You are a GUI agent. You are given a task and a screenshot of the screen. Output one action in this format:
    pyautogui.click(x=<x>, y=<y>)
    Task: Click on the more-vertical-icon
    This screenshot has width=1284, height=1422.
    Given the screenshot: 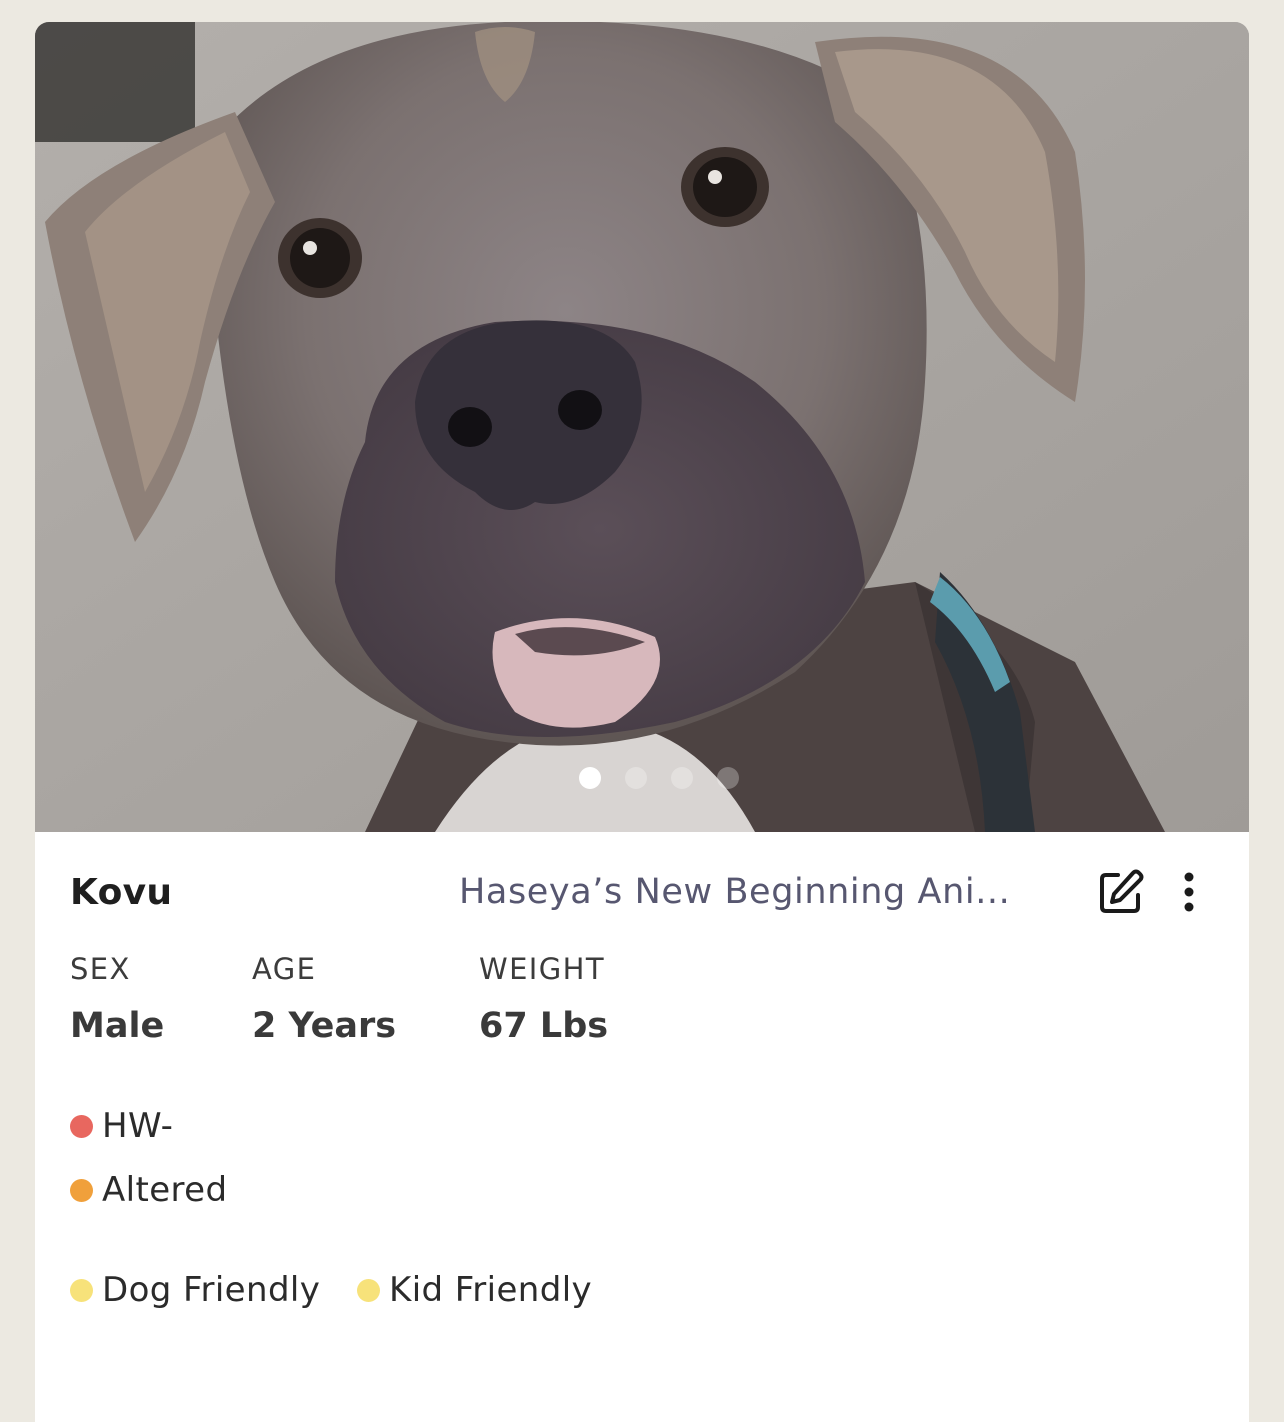 What is the action you would take?
    pyautogui.click(x=1189, y=894)
    